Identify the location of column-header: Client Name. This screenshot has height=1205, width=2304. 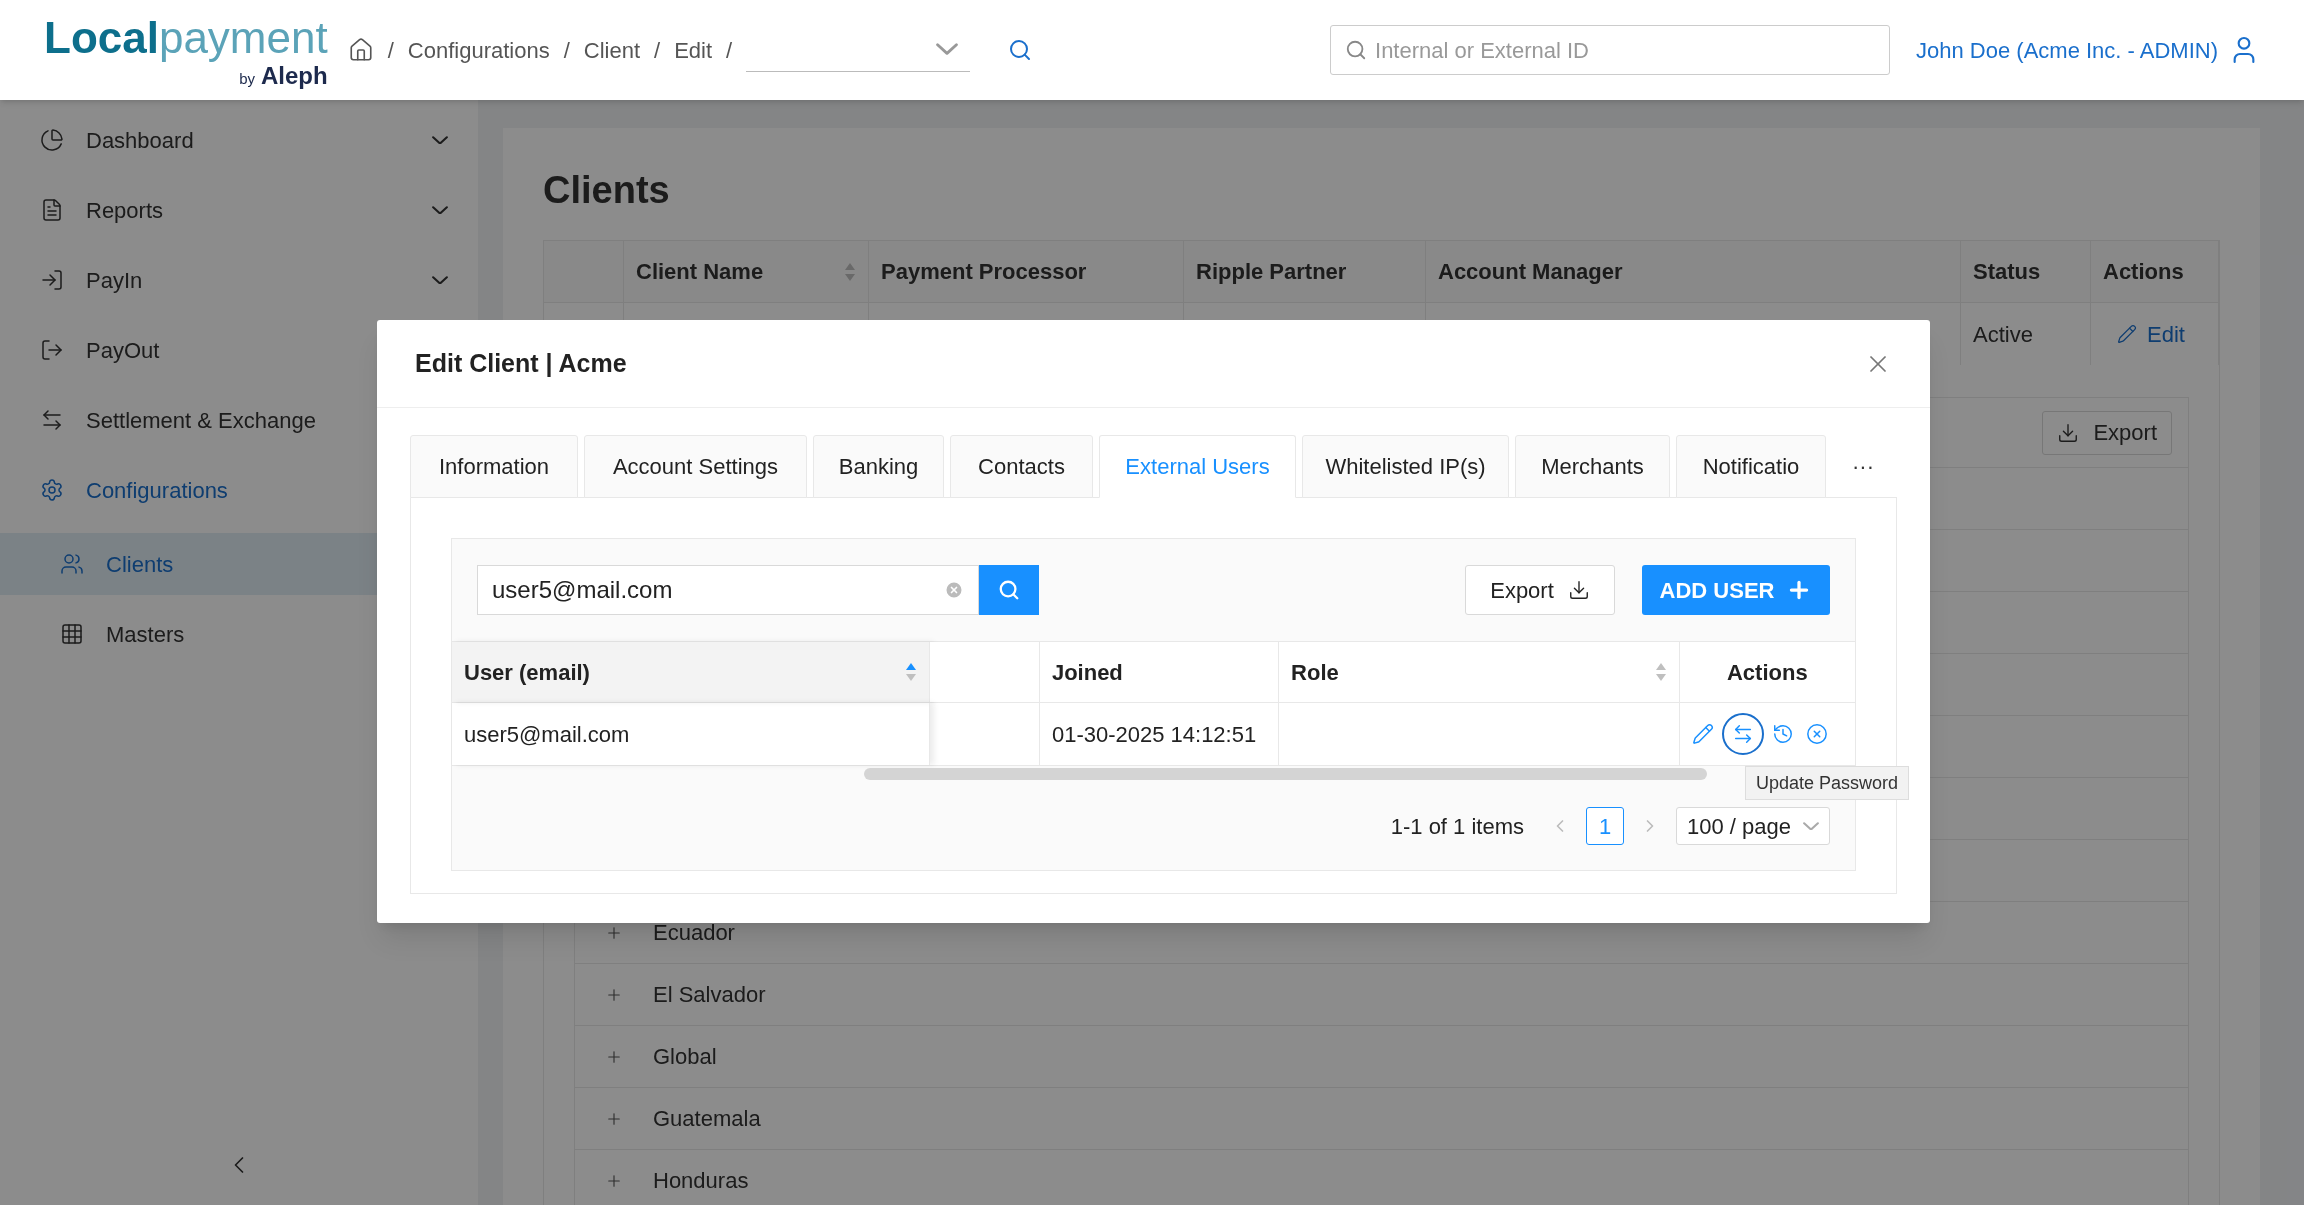
(700, 272).